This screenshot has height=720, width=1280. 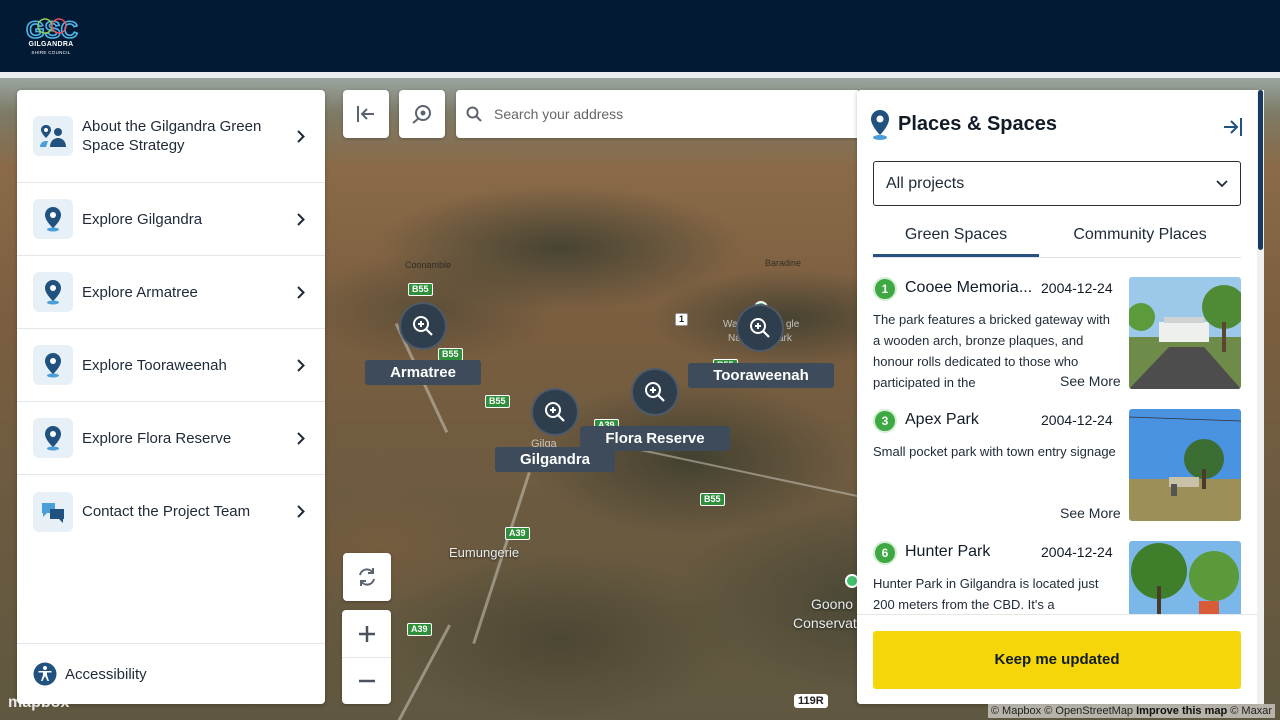 I want to click on locate-button, so click(x=422, y=114).